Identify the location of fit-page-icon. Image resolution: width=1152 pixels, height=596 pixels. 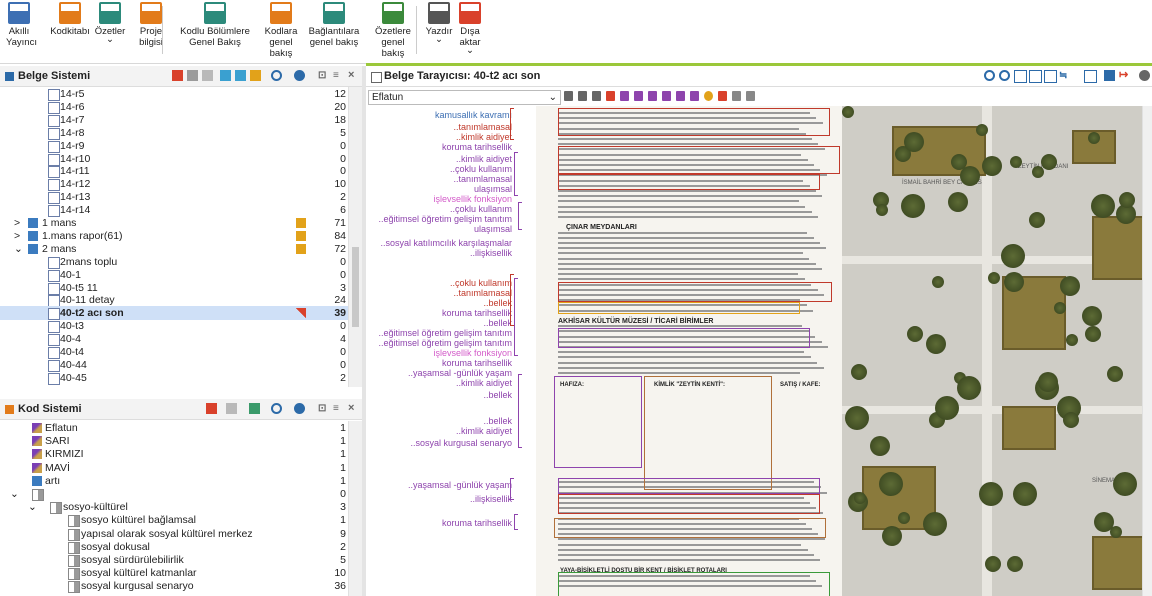
(1020, 76).